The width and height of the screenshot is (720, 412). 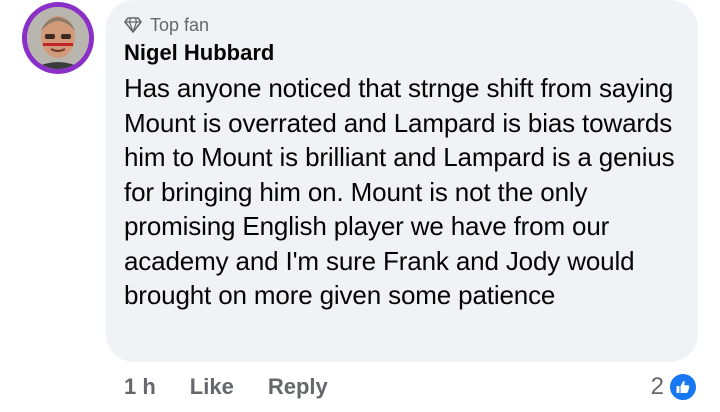 What do you see at coordinates (683, 387) in the screenshot?
I see `thumbs-up-icon` at bounding box center [683, 387].